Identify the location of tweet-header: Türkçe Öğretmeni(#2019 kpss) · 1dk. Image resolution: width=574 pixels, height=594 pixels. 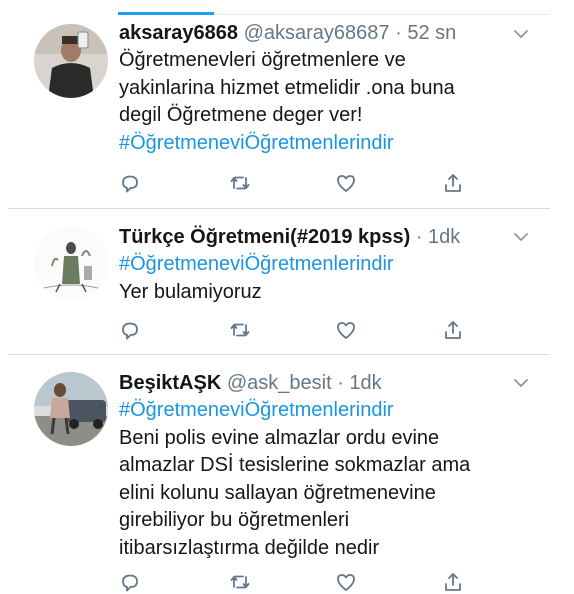
(289, 237).